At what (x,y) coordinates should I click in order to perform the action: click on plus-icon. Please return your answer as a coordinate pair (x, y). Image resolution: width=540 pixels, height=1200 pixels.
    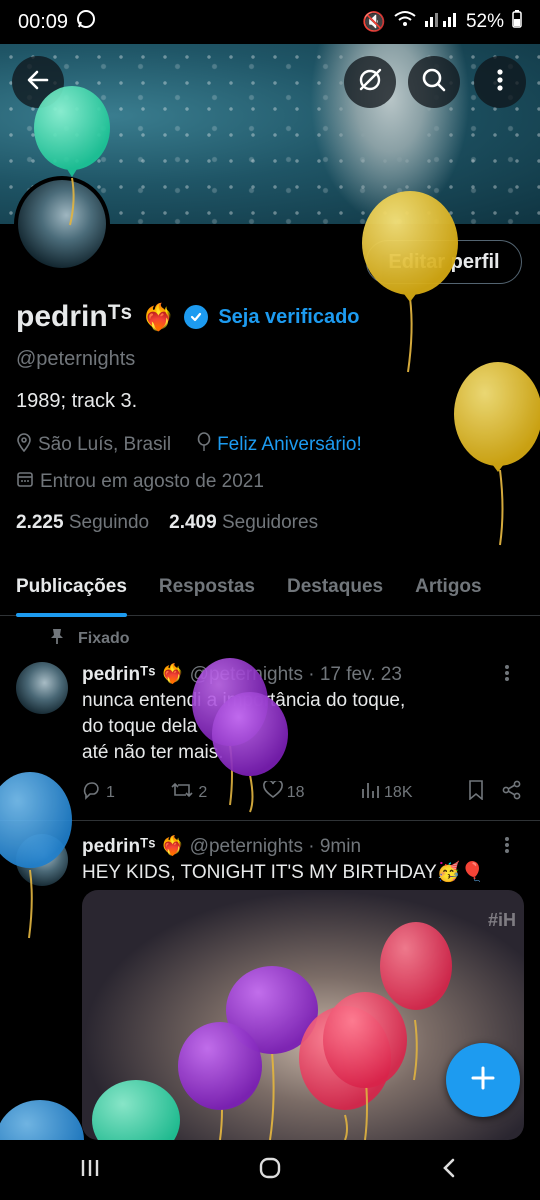
    Looking at the image, I should click on (483, 1080).